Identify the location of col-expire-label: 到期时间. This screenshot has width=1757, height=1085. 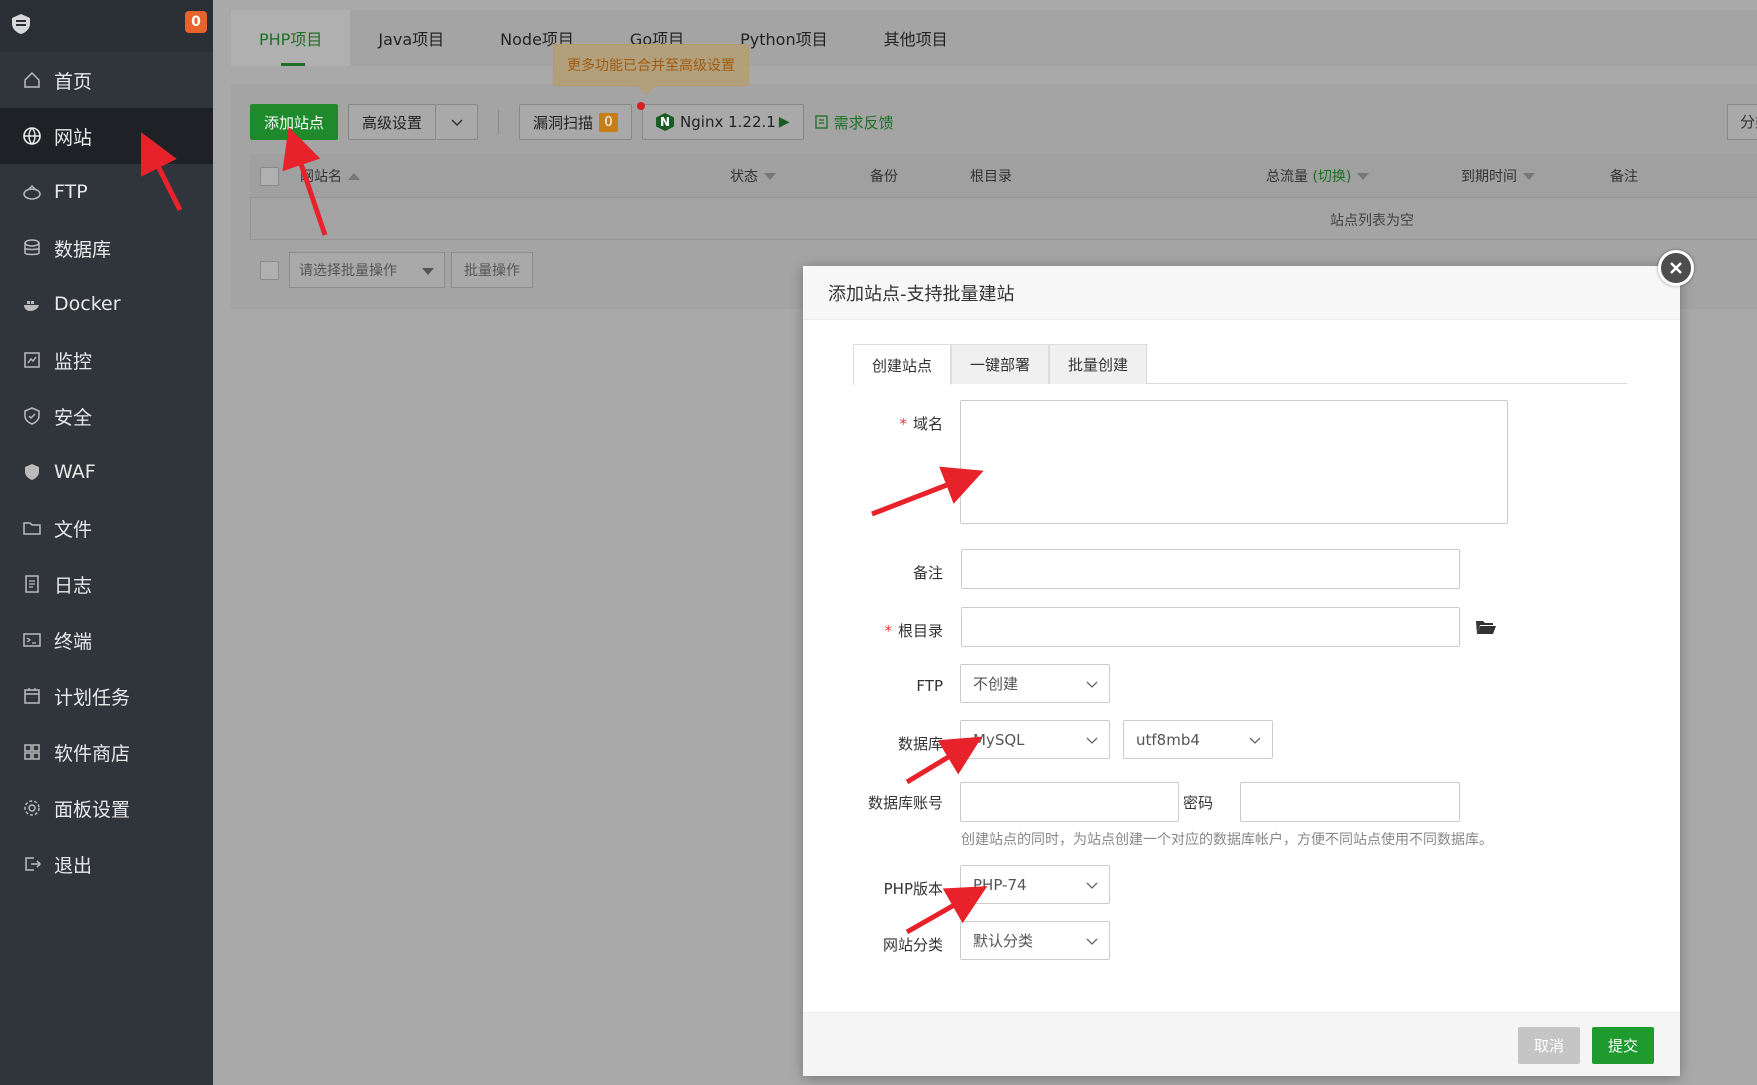
(1489, 177).